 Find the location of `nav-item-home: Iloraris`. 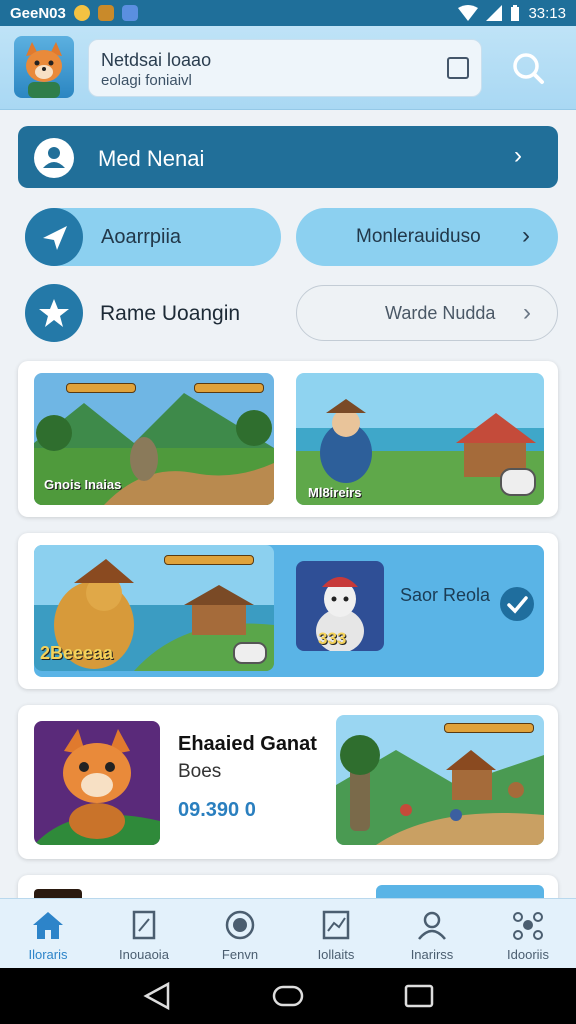

nav-item-home: Iloraris is located at coordinates (48, 933).